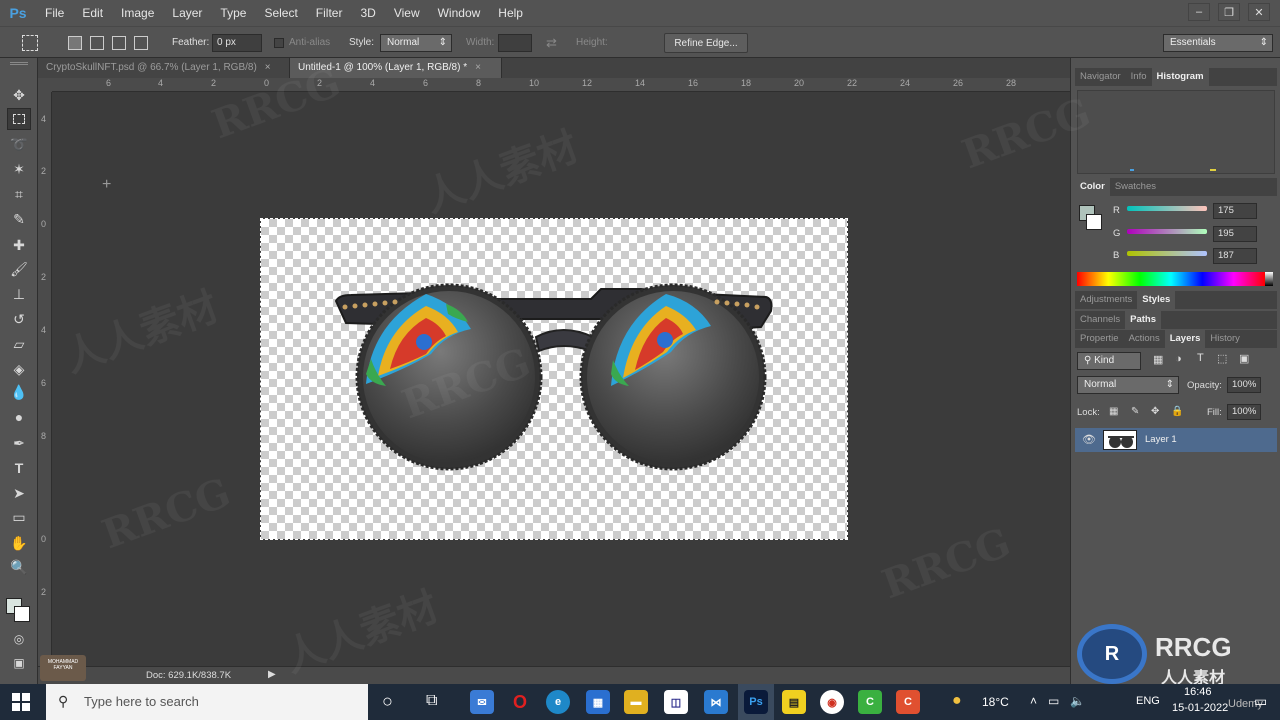  Describe the element at coordinates (19, 392) in the screenshot. I see `blur-tool-icon: 💧` at that location.